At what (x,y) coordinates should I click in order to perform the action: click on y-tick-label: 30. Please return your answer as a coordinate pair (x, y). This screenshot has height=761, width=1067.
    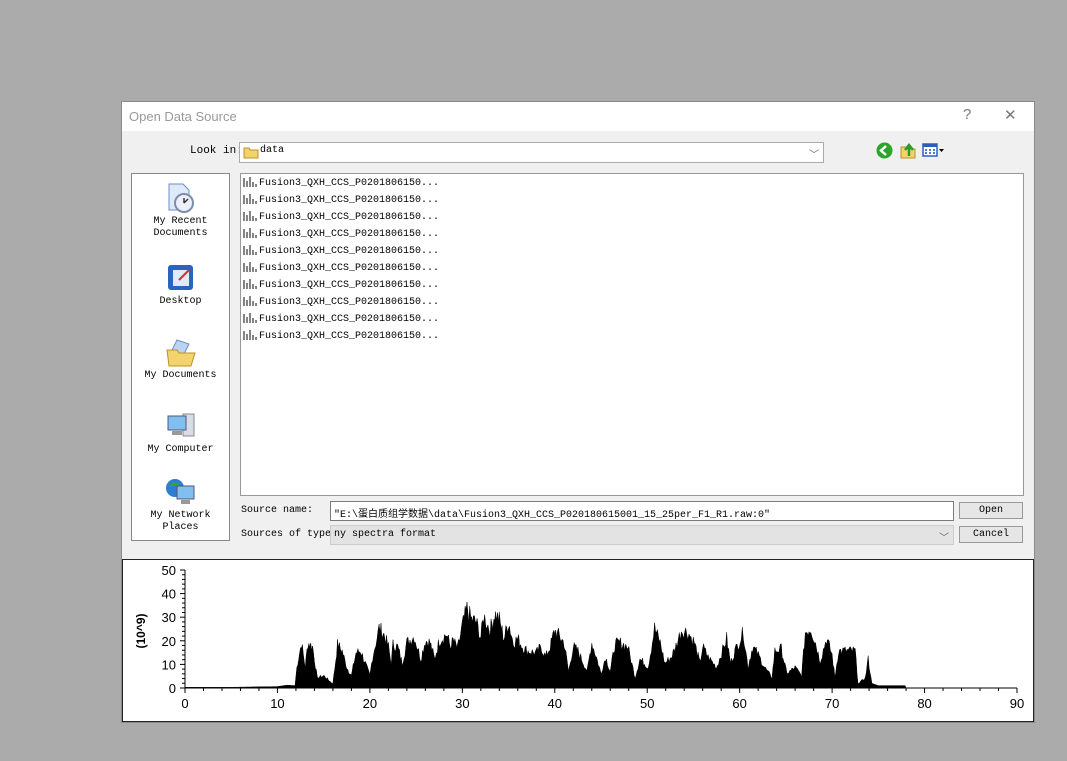
    Looking at the image, I should click on (169, 617).